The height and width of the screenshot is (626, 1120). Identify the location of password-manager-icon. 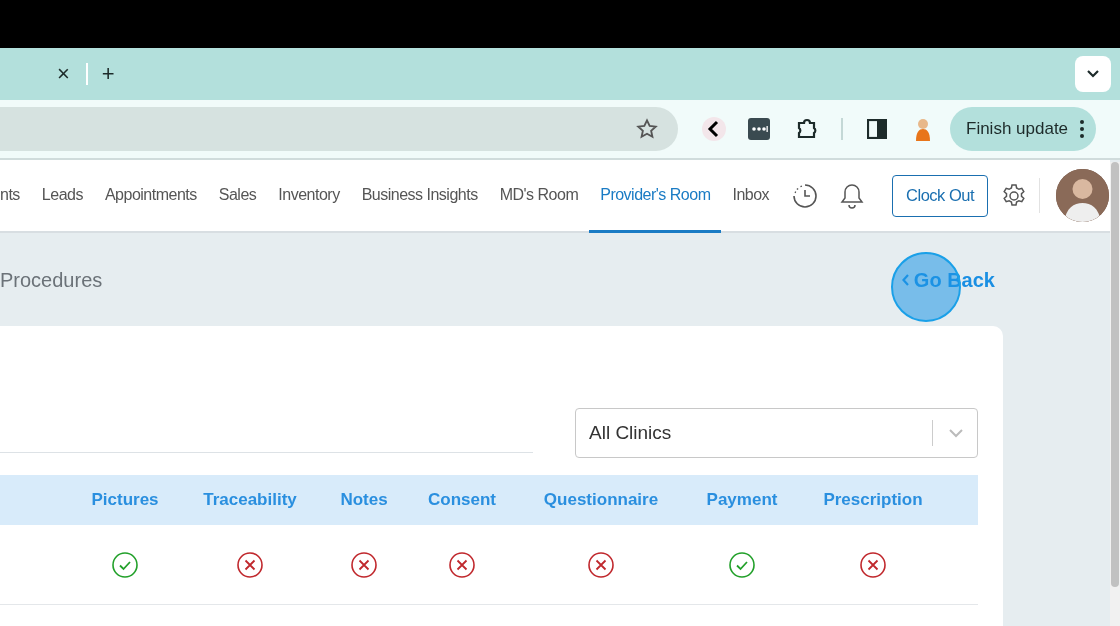
(759, 129).